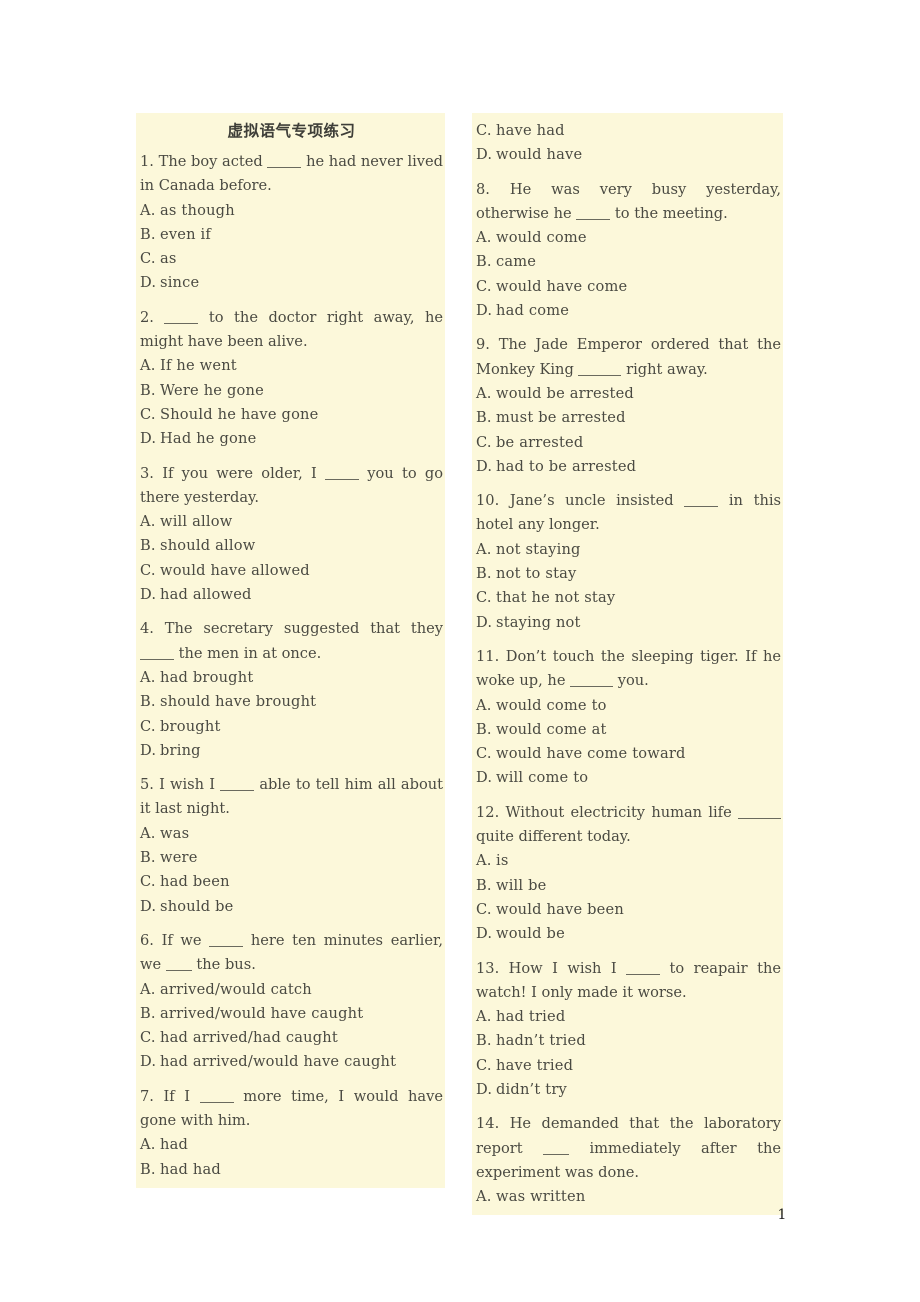 The width and height of the screenshot is (920, 1302). What do you see at coordinates (291, 1170) in the screenshot?
I see `answer-option: B. had had` at bounding box center [291, 1170].